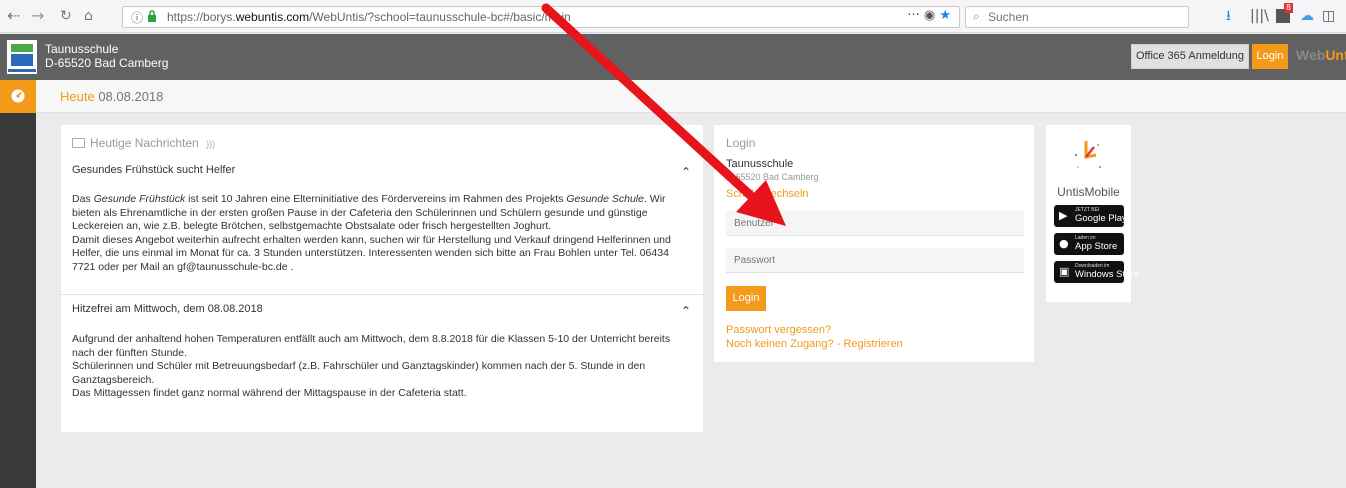 The image size is (1346, 488). Describe the element at coordinates (1259, 16) in the screenshot. I see `library-icon: |||\` at that location.